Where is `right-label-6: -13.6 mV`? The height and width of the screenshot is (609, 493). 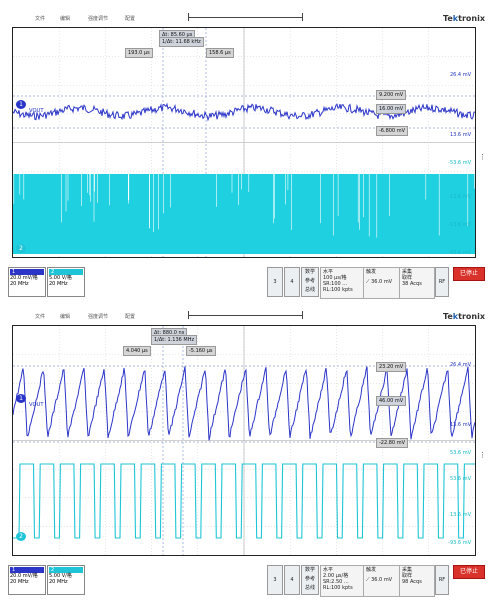
right-label-6: -13.6 mV is located at coordinates (459, 225).